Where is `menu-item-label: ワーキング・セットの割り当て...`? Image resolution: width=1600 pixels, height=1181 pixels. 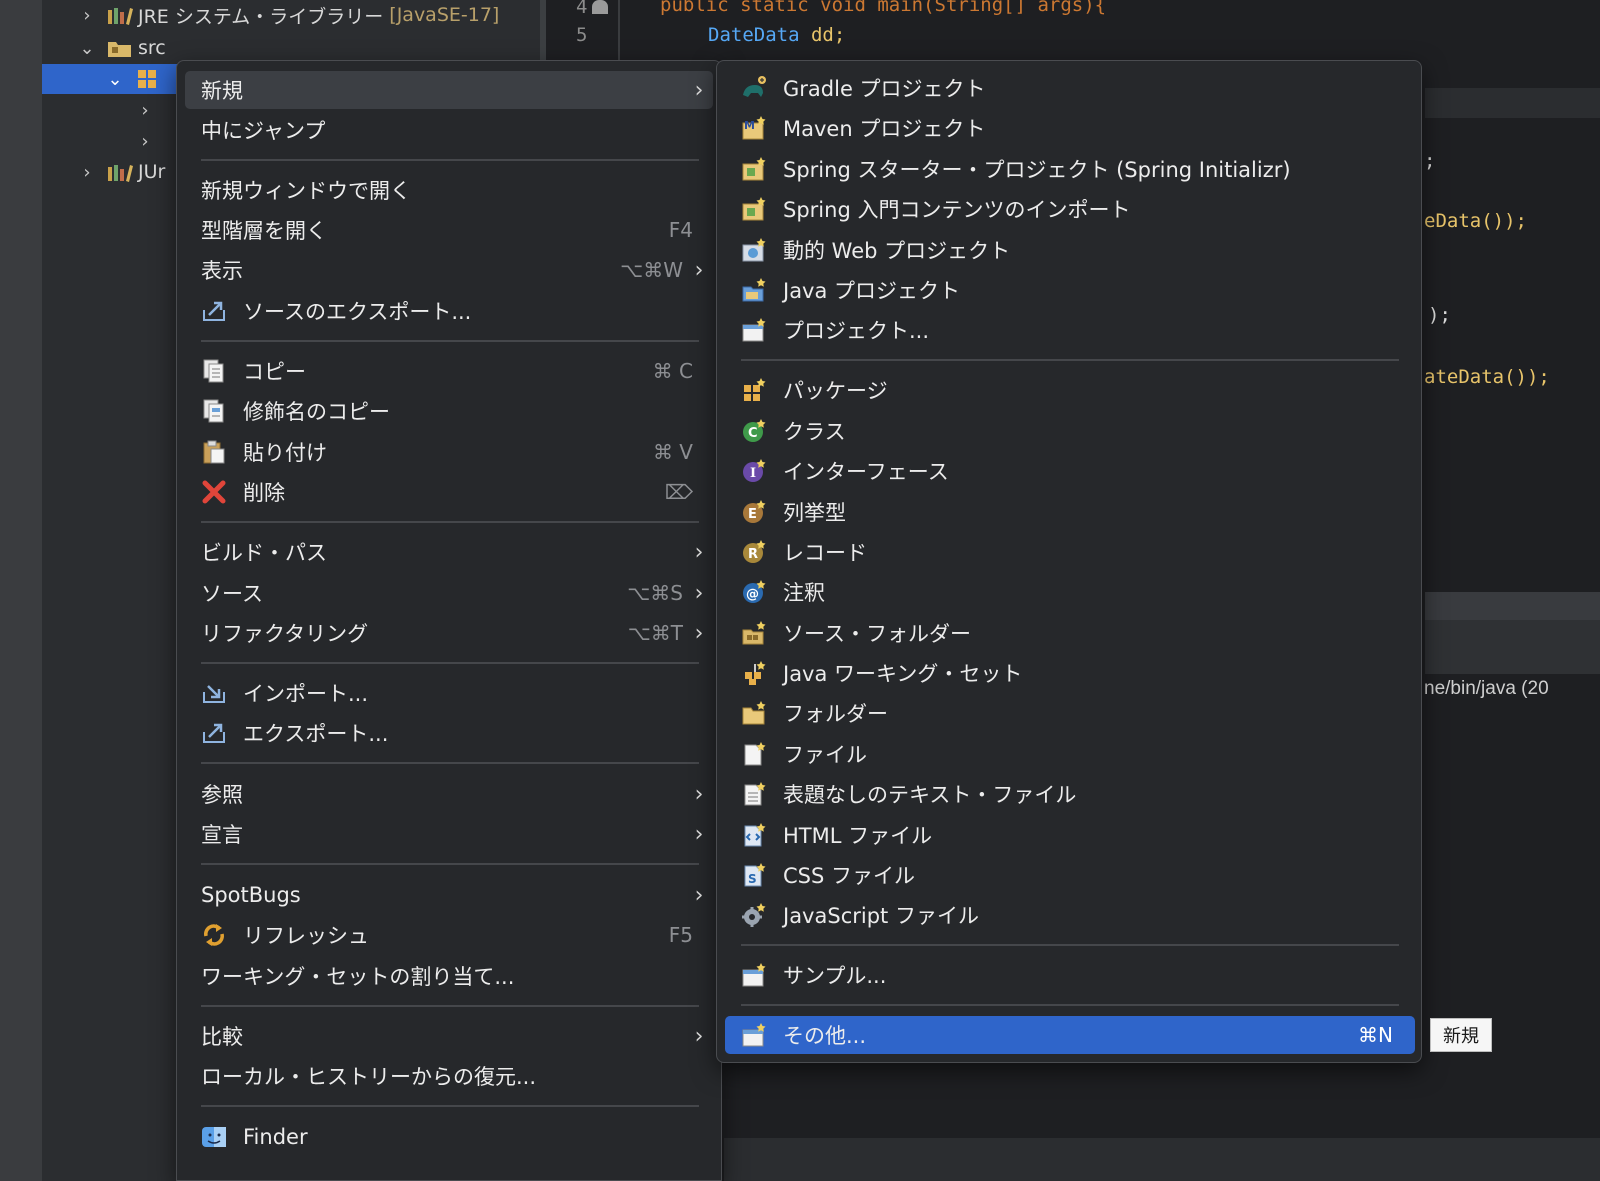 menu-item-label: ワーキング・セットの割り当て... is located at coordinates (358, 977).